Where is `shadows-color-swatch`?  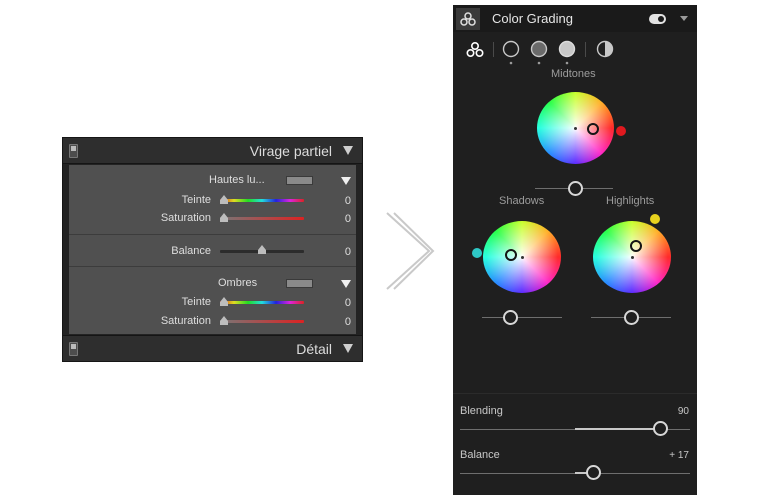
shadows-color-swatch is located at coordinates (299, 283).